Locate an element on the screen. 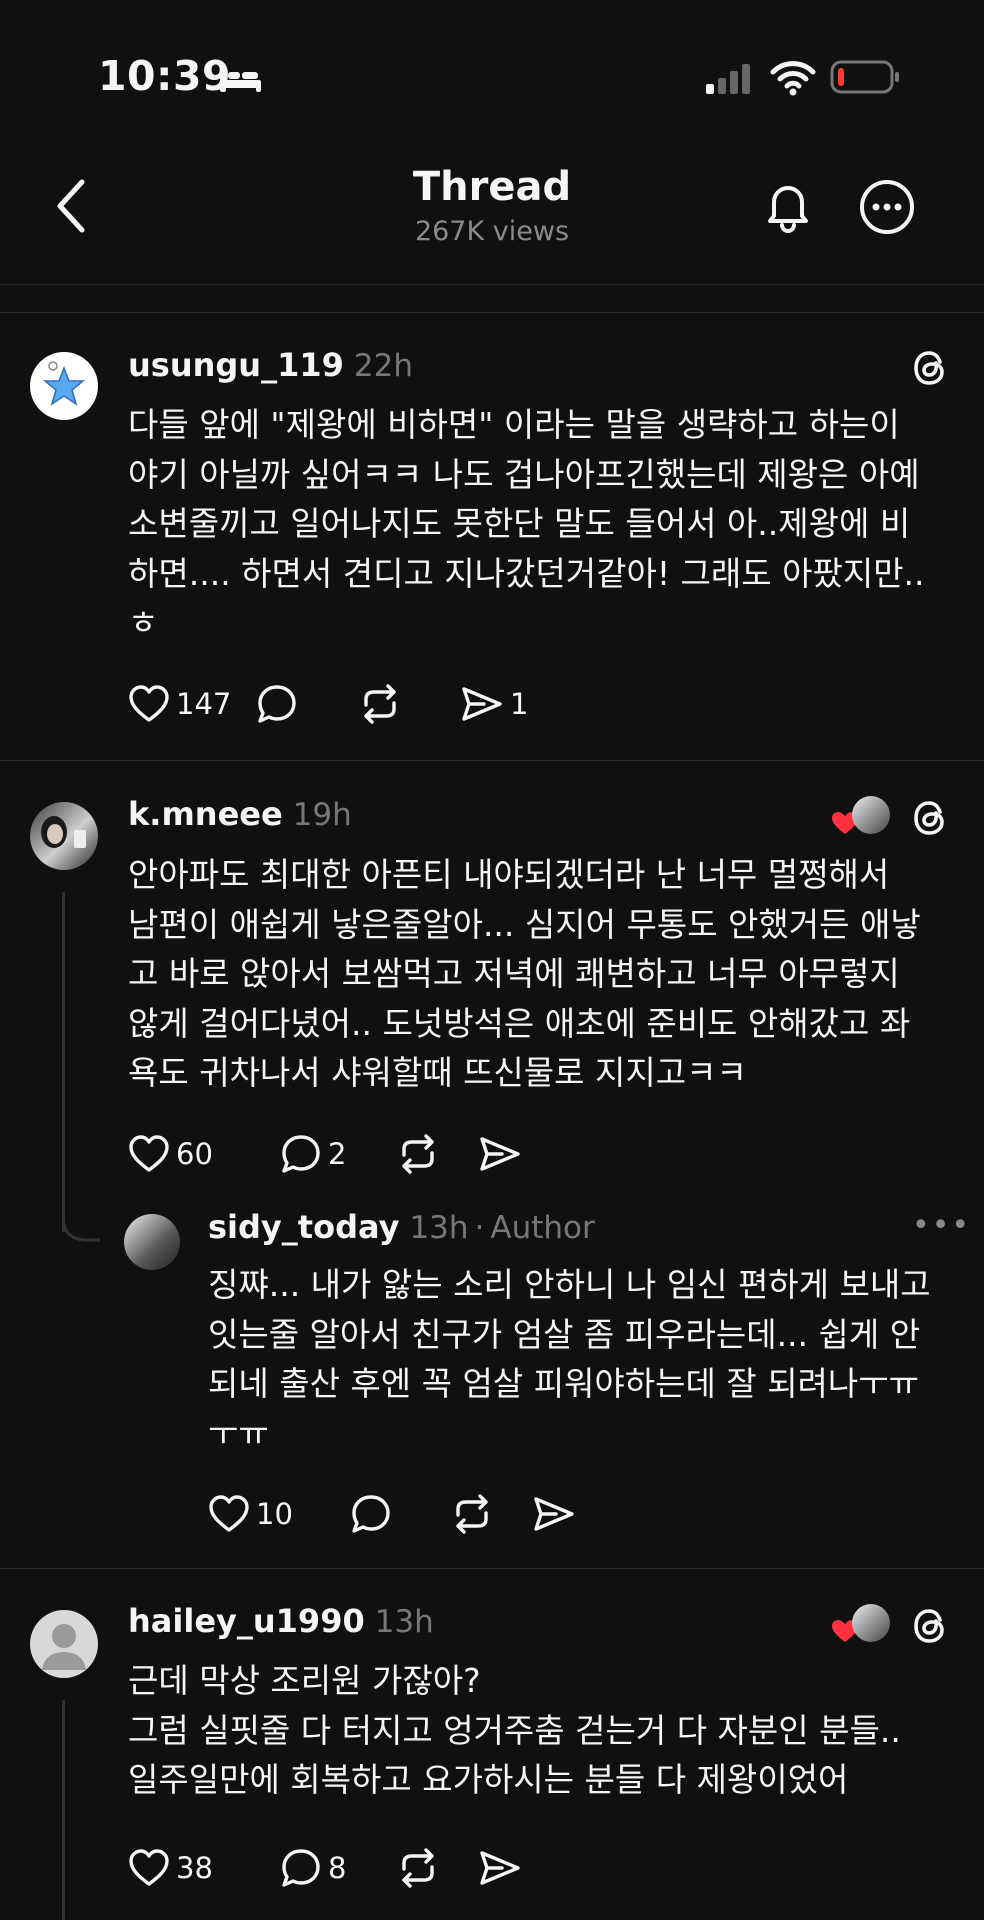  post-actions: 60 2 is located at coordinates (325, 1154).